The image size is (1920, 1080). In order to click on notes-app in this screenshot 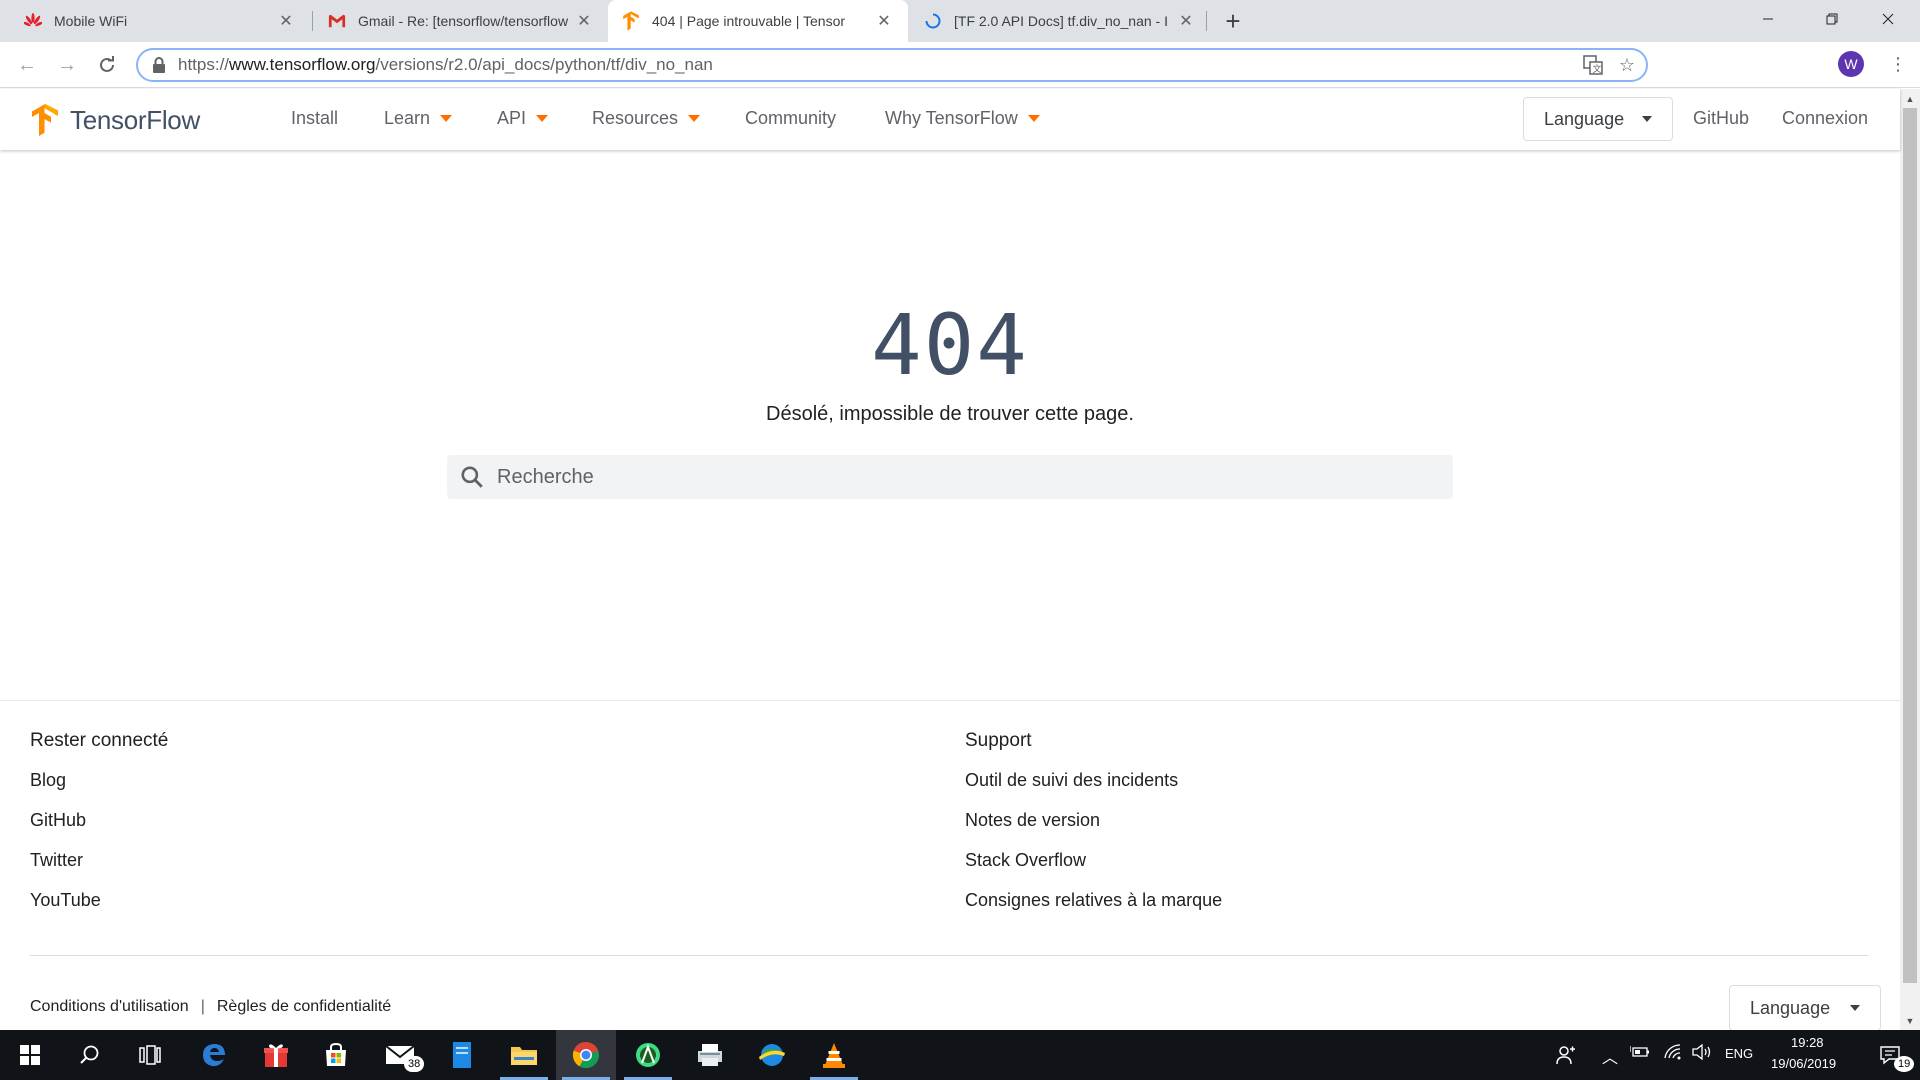, I will do `click(462, 1055)`.